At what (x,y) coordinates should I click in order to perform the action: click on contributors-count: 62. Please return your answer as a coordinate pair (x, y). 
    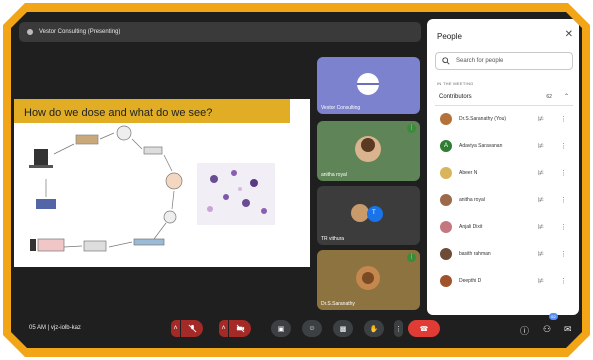
    Looking at the image, I should click on (549, 96).